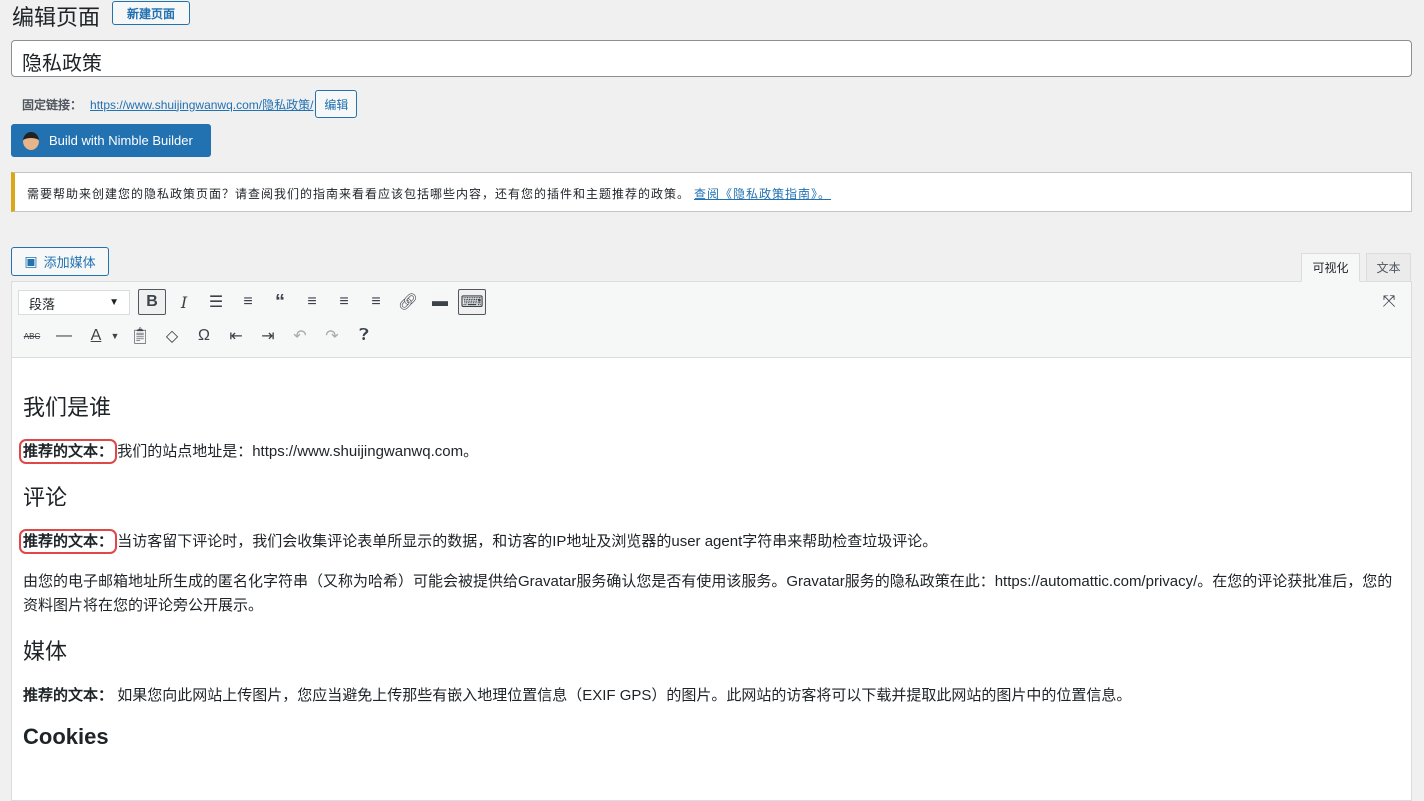 The height and width of the screenshot is (801, 1424). What do you see at coordinates (67, 408) in the screenshot?
I see `heading-who: 我们是谁` at bounding box center [67, 408].